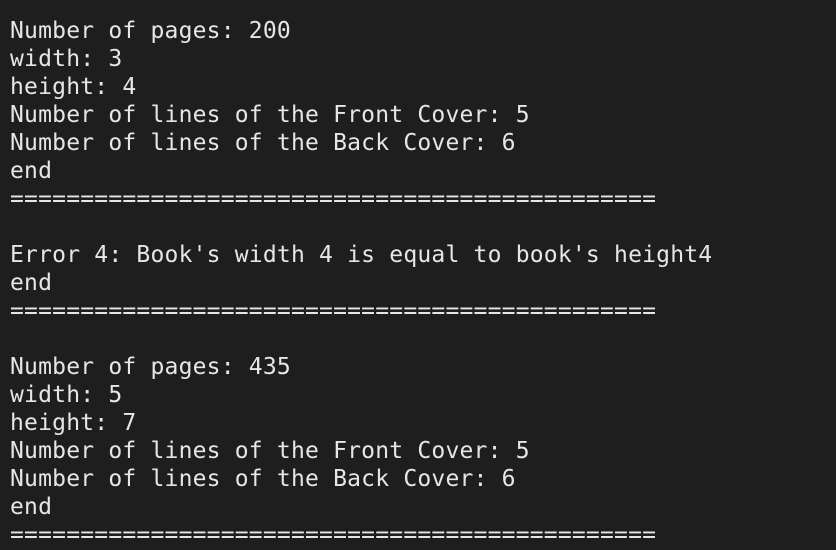 This screenshot has width=836, height=550. What do you see at coordinates (150, 31) in the screenshot?
I see `output-line: Number of pages: 200` at bounding box center [150, 31].